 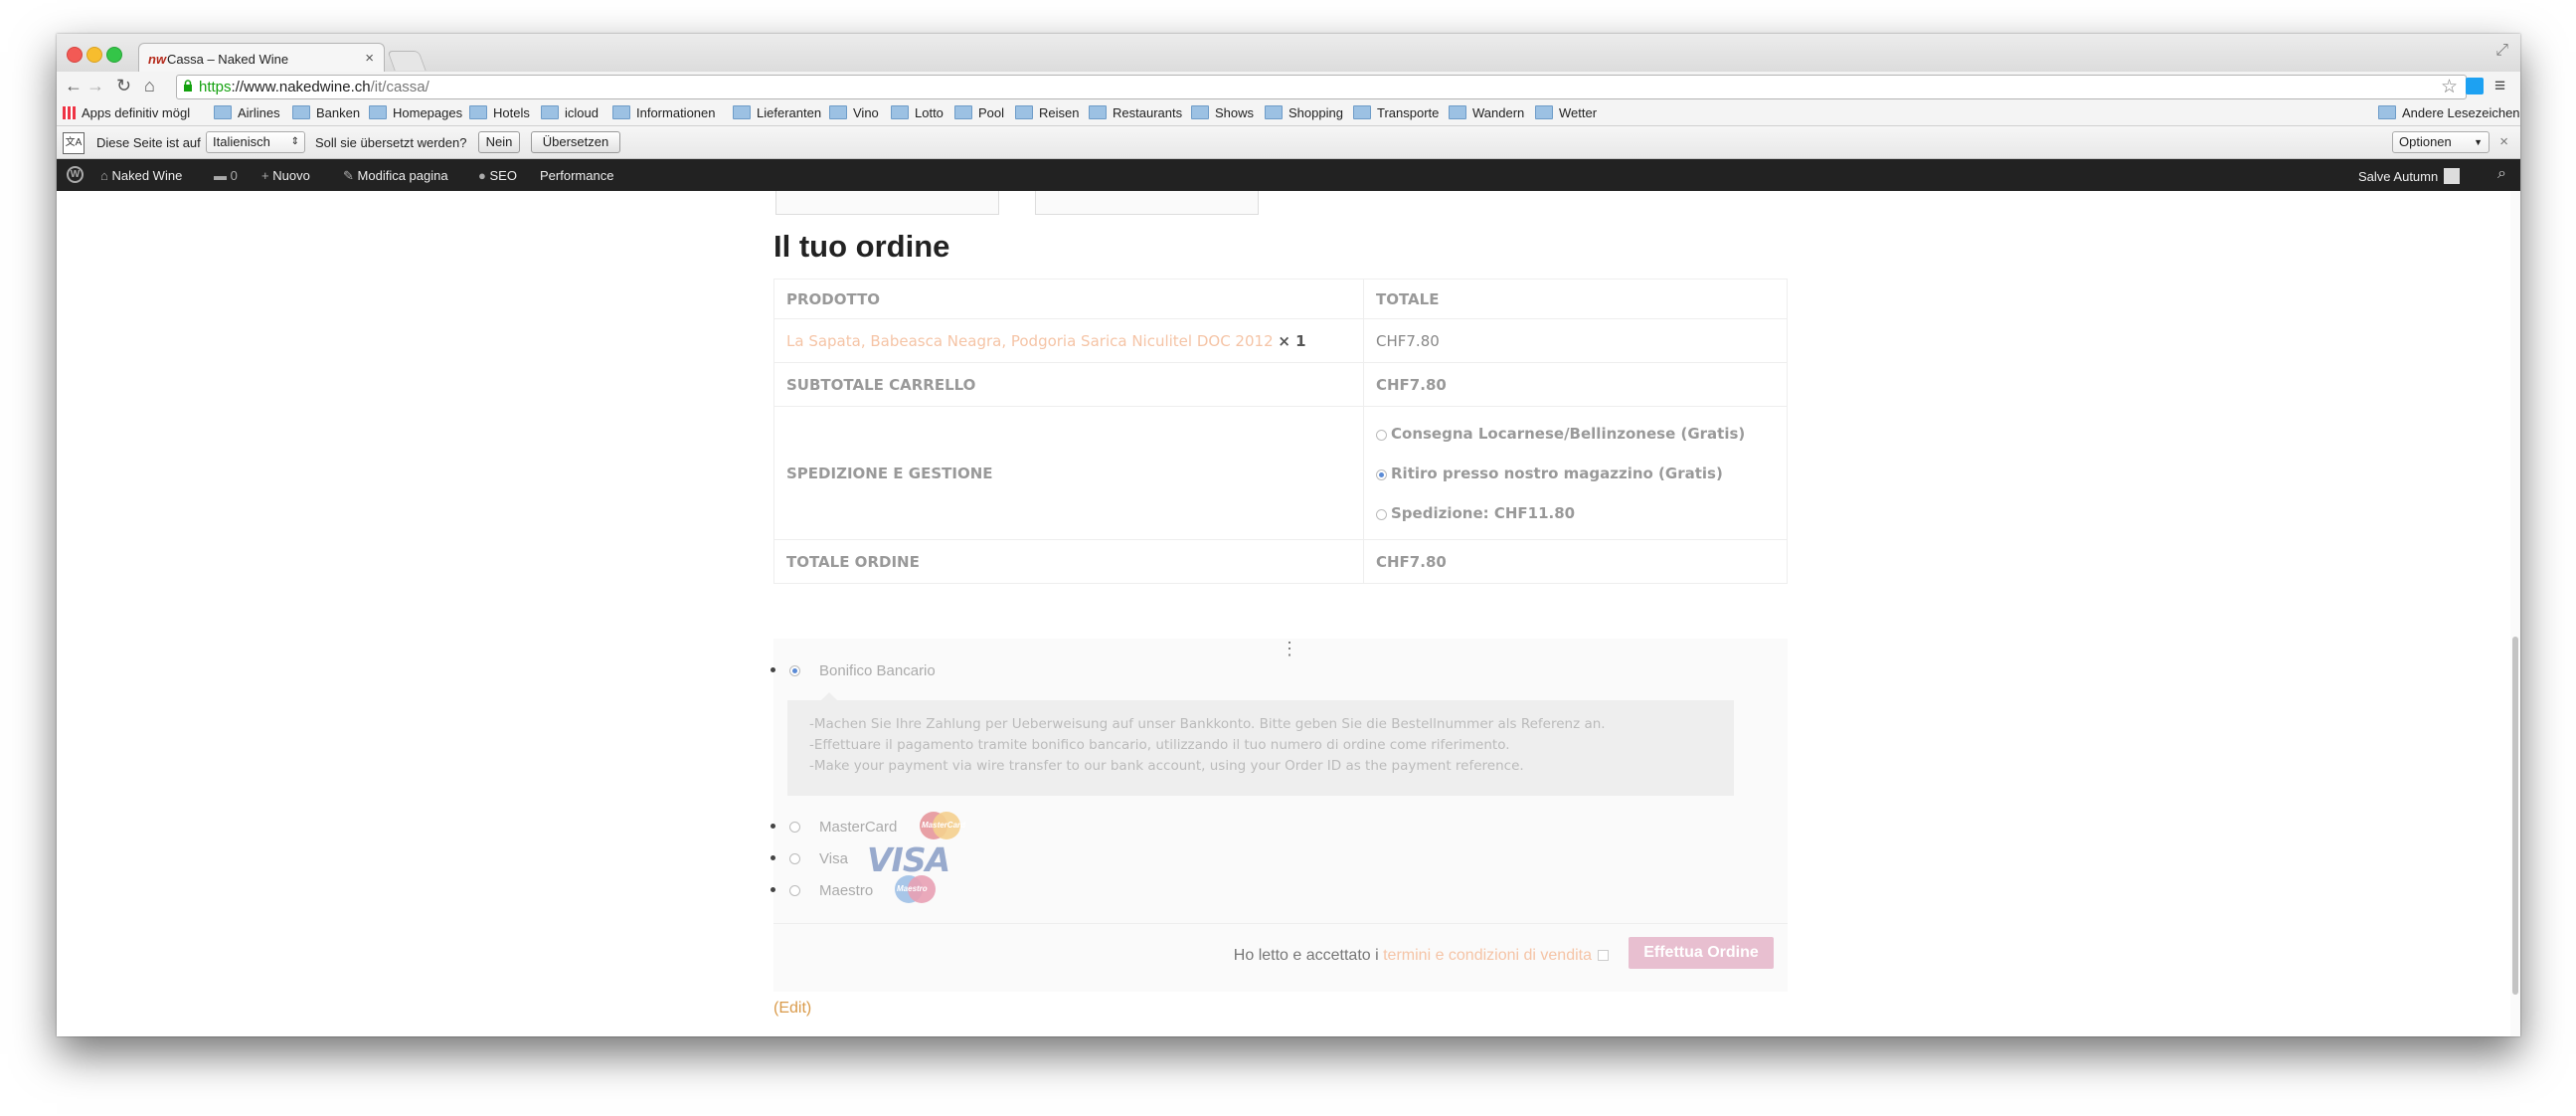 What do you see at coordinates (1603, 955) in the screenshot?
I see `terms-checkbox` at bounding box center [1603, 955].